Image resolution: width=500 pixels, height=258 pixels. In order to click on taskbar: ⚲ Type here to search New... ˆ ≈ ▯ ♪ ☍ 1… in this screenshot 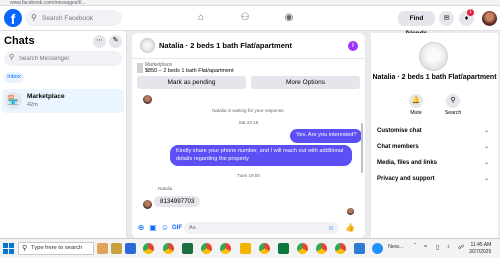, I will do `click(250, 248)`.